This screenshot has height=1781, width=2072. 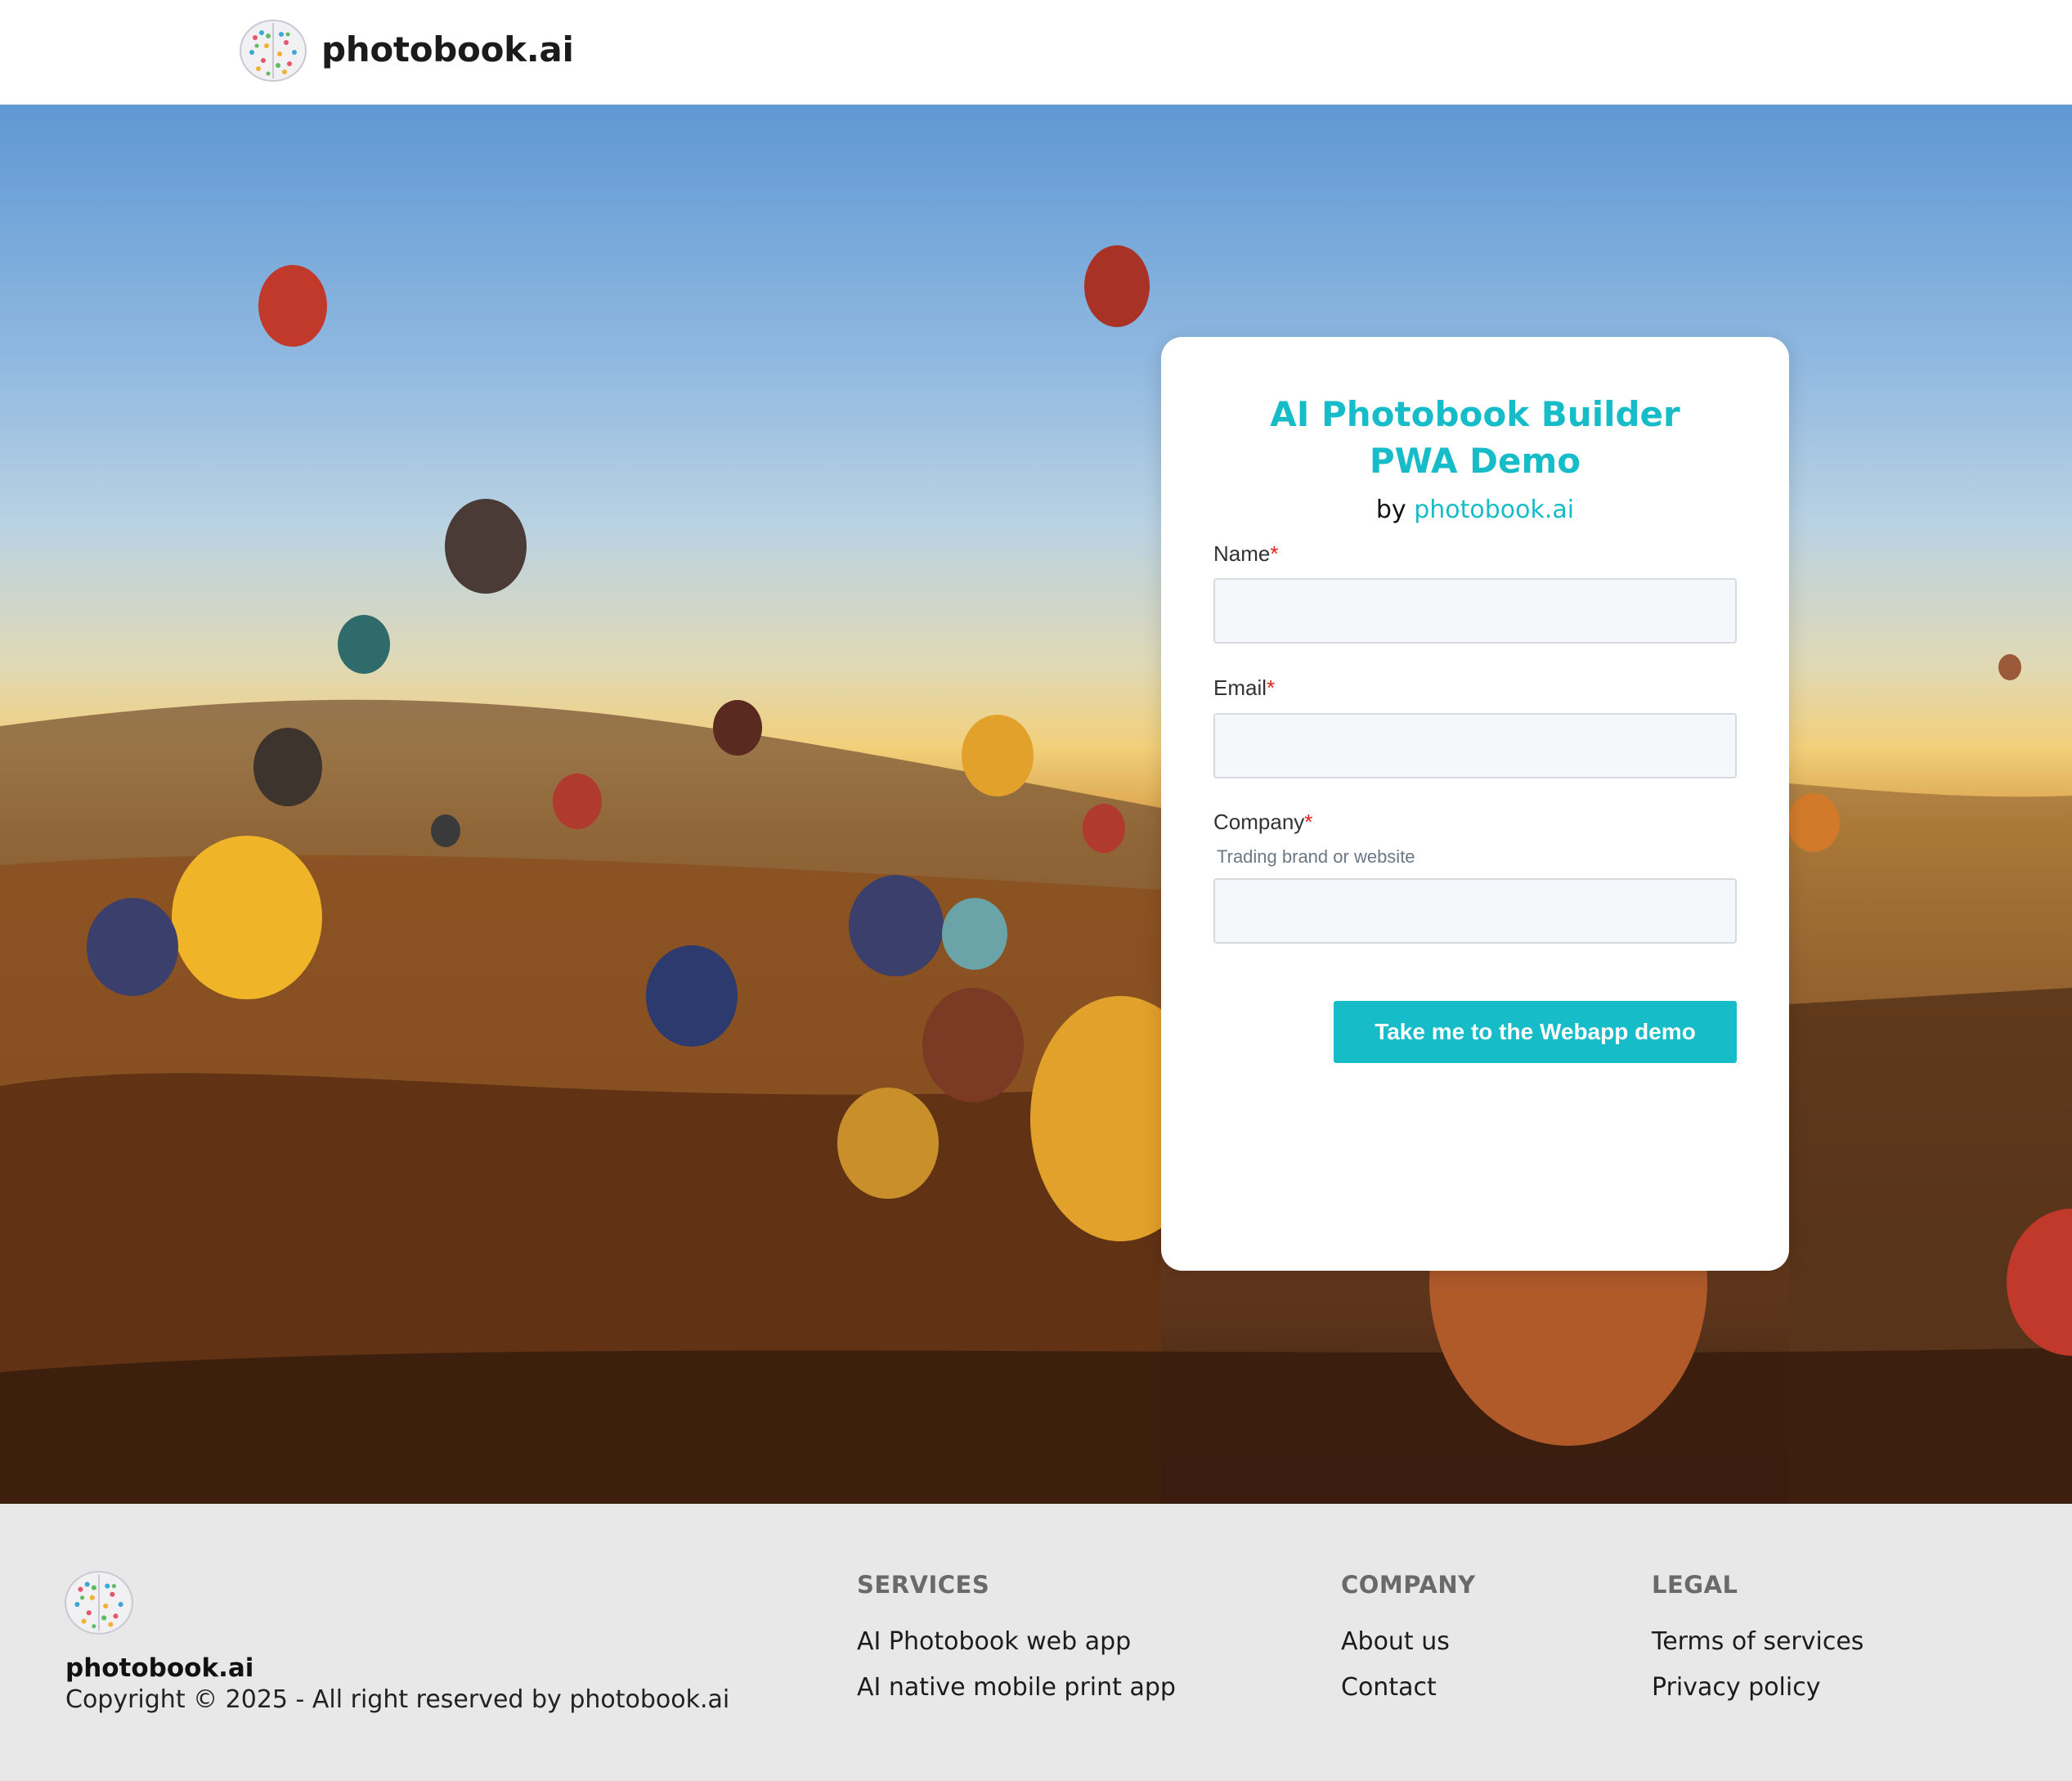 I want to click on footer-link-mobile-print-app: AI native mobile print app, so click(x=1017, y=1687).